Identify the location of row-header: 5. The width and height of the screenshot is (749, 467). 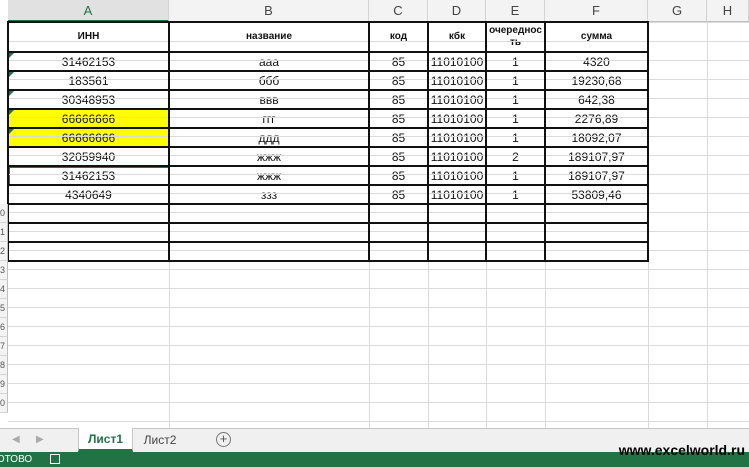
(4, 308).